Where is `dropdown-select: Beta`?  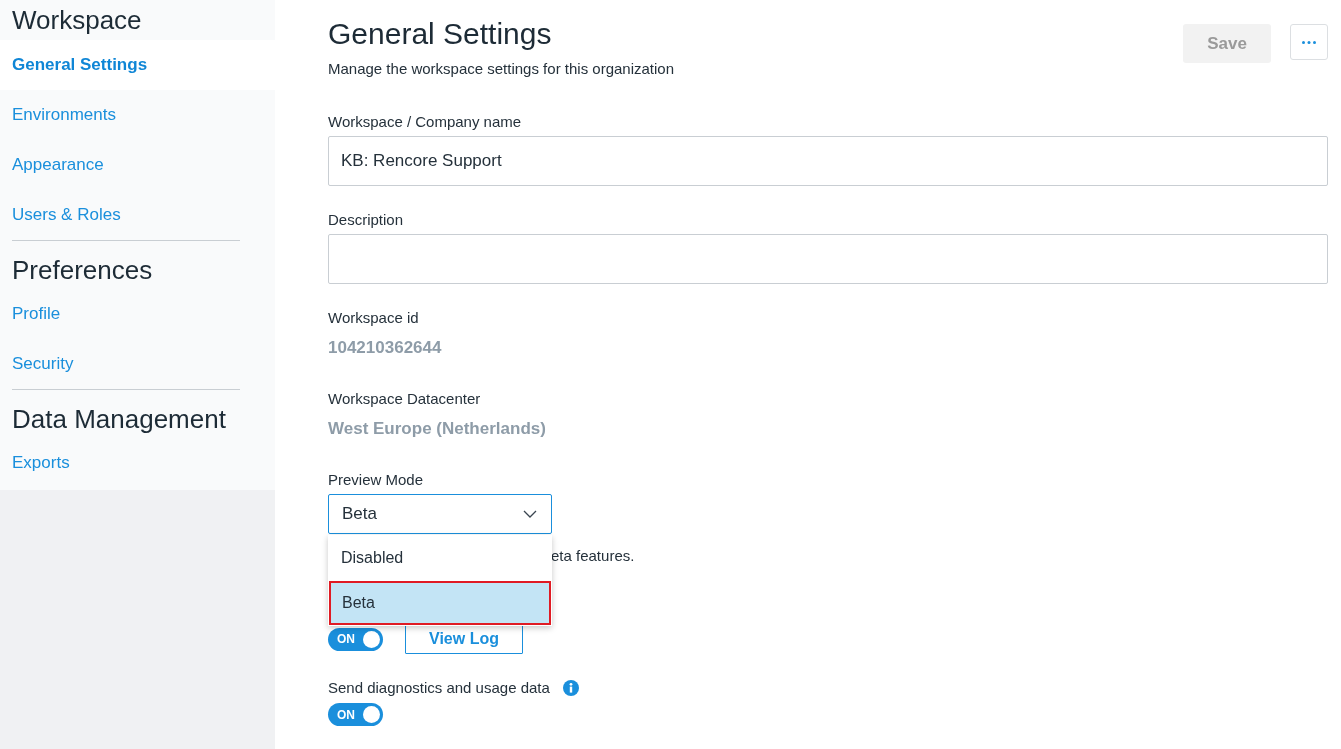
dropdown-select: Beta is located at coordinates (440, 514).